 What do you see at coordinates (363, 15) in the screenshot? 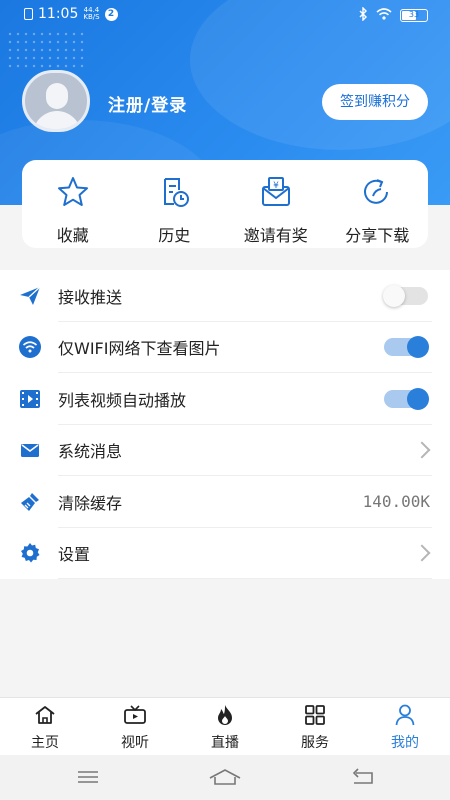
I see `bluetooth-icon` at bounding box center [363, 15].